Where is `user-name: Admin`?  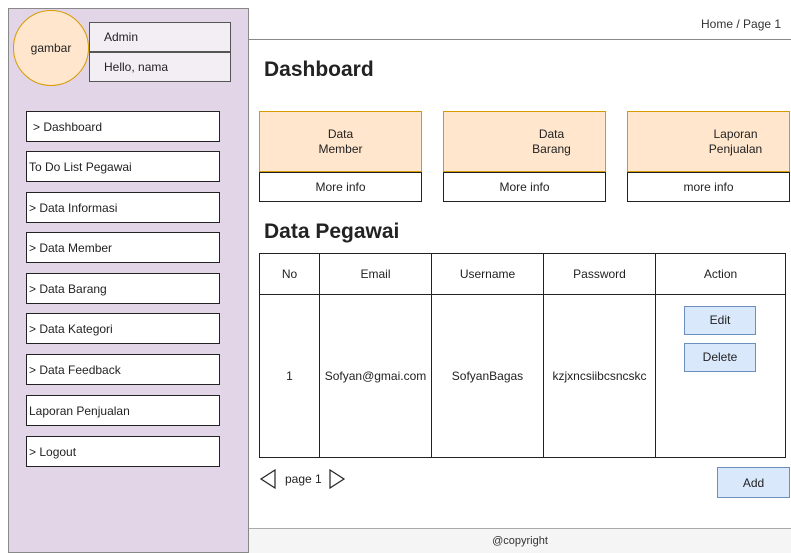 user-name: Admin is located at coordinates (160, 37).